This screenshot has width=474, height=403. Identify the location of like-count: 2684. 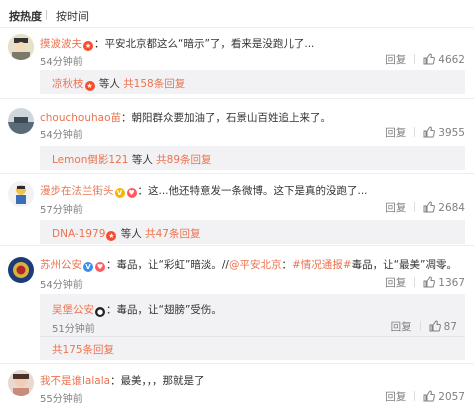
(451, 208).